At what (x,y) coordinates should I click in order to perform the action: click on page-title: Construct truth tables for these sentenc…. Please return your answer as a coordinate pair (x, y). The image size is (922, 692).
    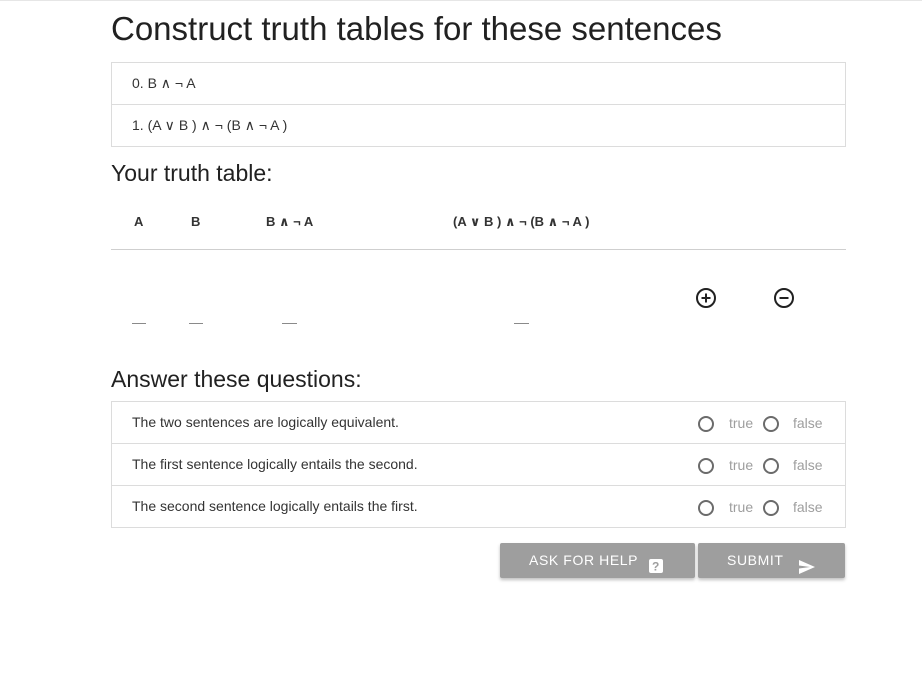
    Looking at the image, I should click on (416, 28).